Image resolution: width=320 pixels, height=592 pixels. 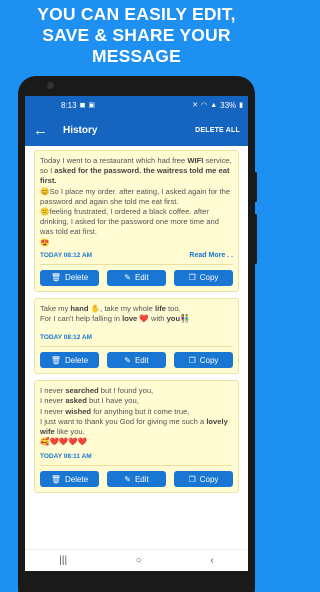 What do you see at coordinates (195, 105) in the screenshot?
I see `mute-icon: ✕` at bounding box center [195, 105].